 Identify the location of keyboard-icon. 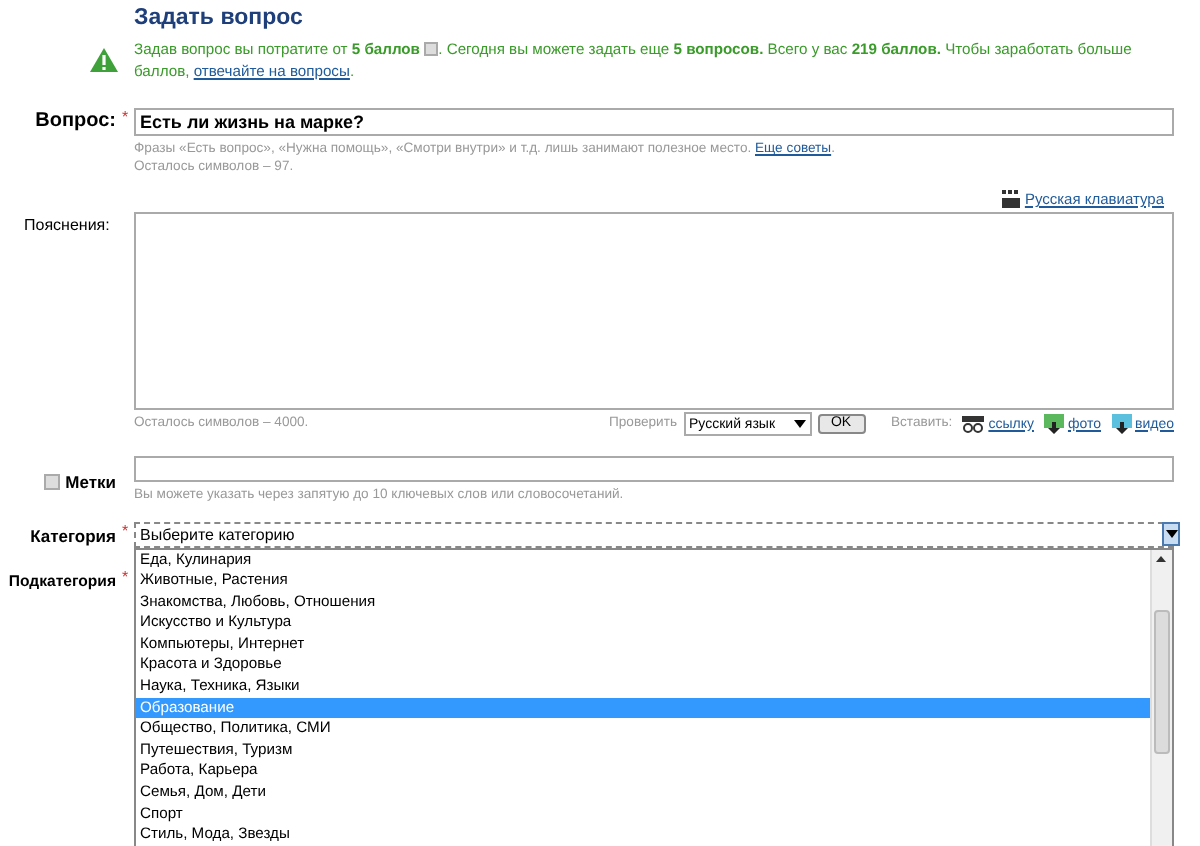
(1011, 199).